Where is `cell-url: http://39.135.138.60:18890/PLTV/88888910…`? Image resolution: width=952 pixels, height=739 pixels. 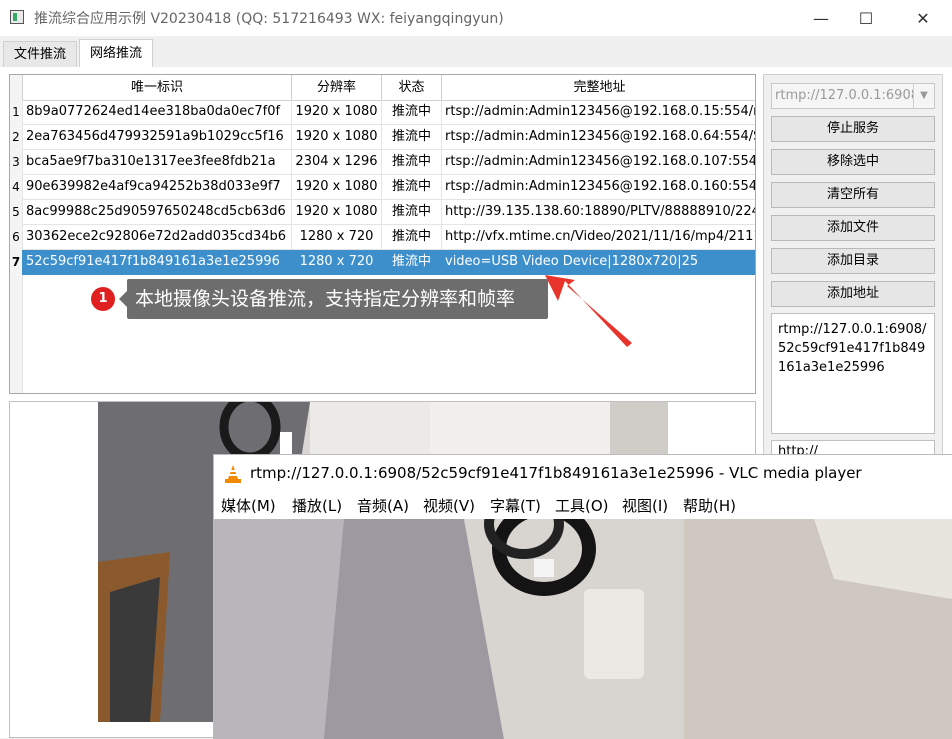
cell-url: http://39.135.138.60:18890/PLTV/88888910… is located at coordinates (600, 211).